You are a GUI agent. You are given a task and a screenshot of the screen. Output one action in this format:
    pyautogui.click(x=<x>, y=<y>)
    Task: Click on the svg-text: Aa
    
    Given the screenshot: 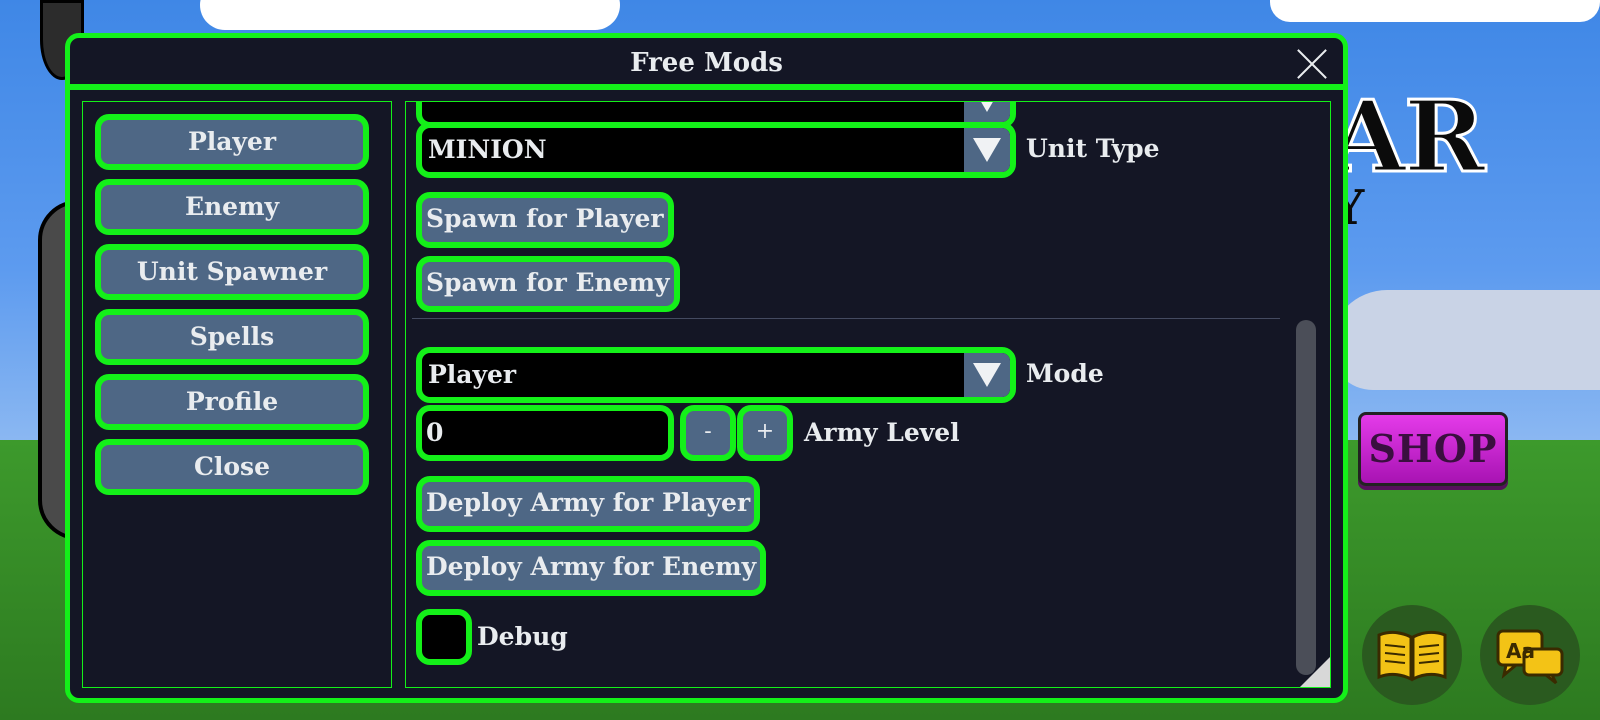 What is the action you would take?
    pyautogui.click(x=1520, y=651)
    